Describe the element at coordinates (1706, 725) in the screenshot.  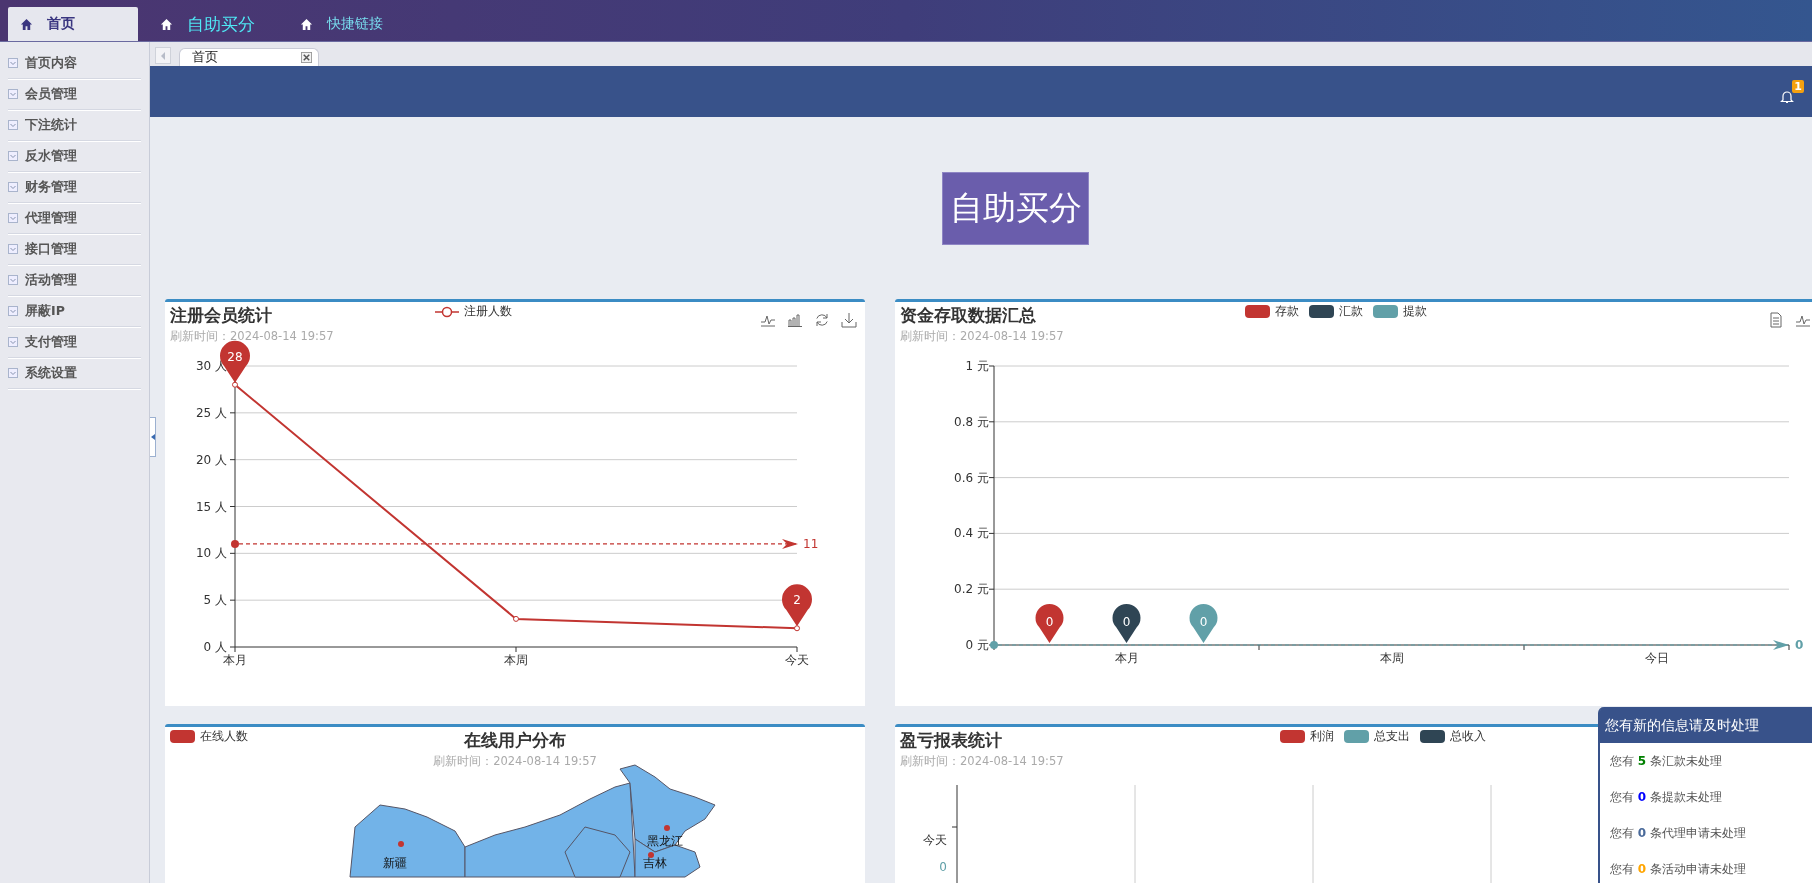
I see `notification-title: 您有新的信息请及时处理` at that location.